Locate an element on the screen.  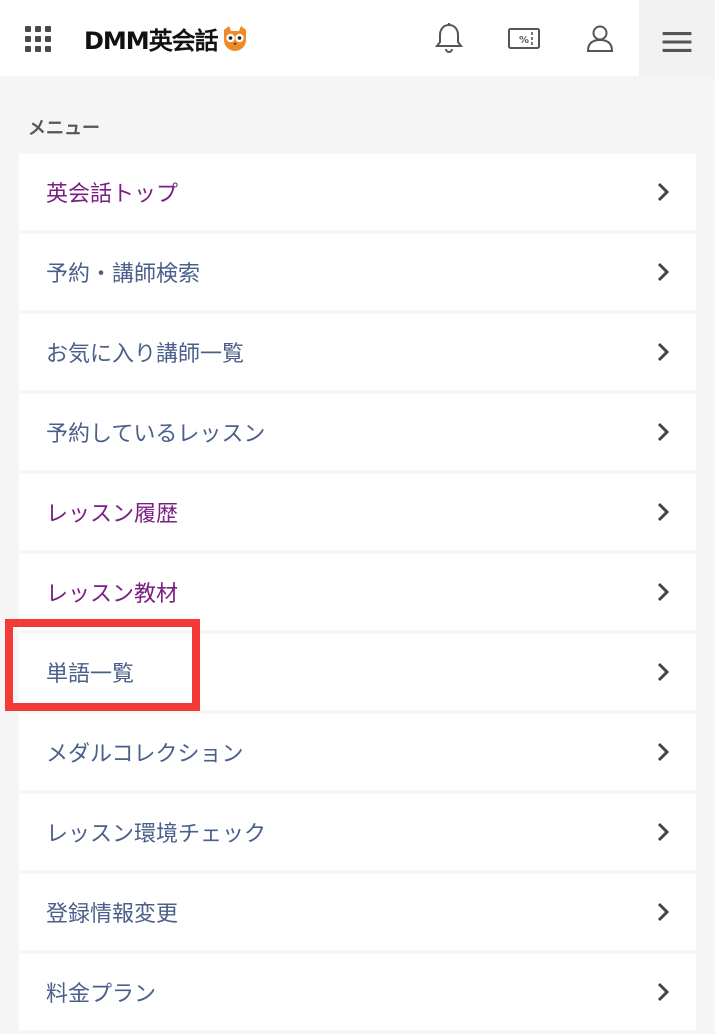
menu-item-environment-check: レッスン環境チェック is located at coordinates (357, 832).